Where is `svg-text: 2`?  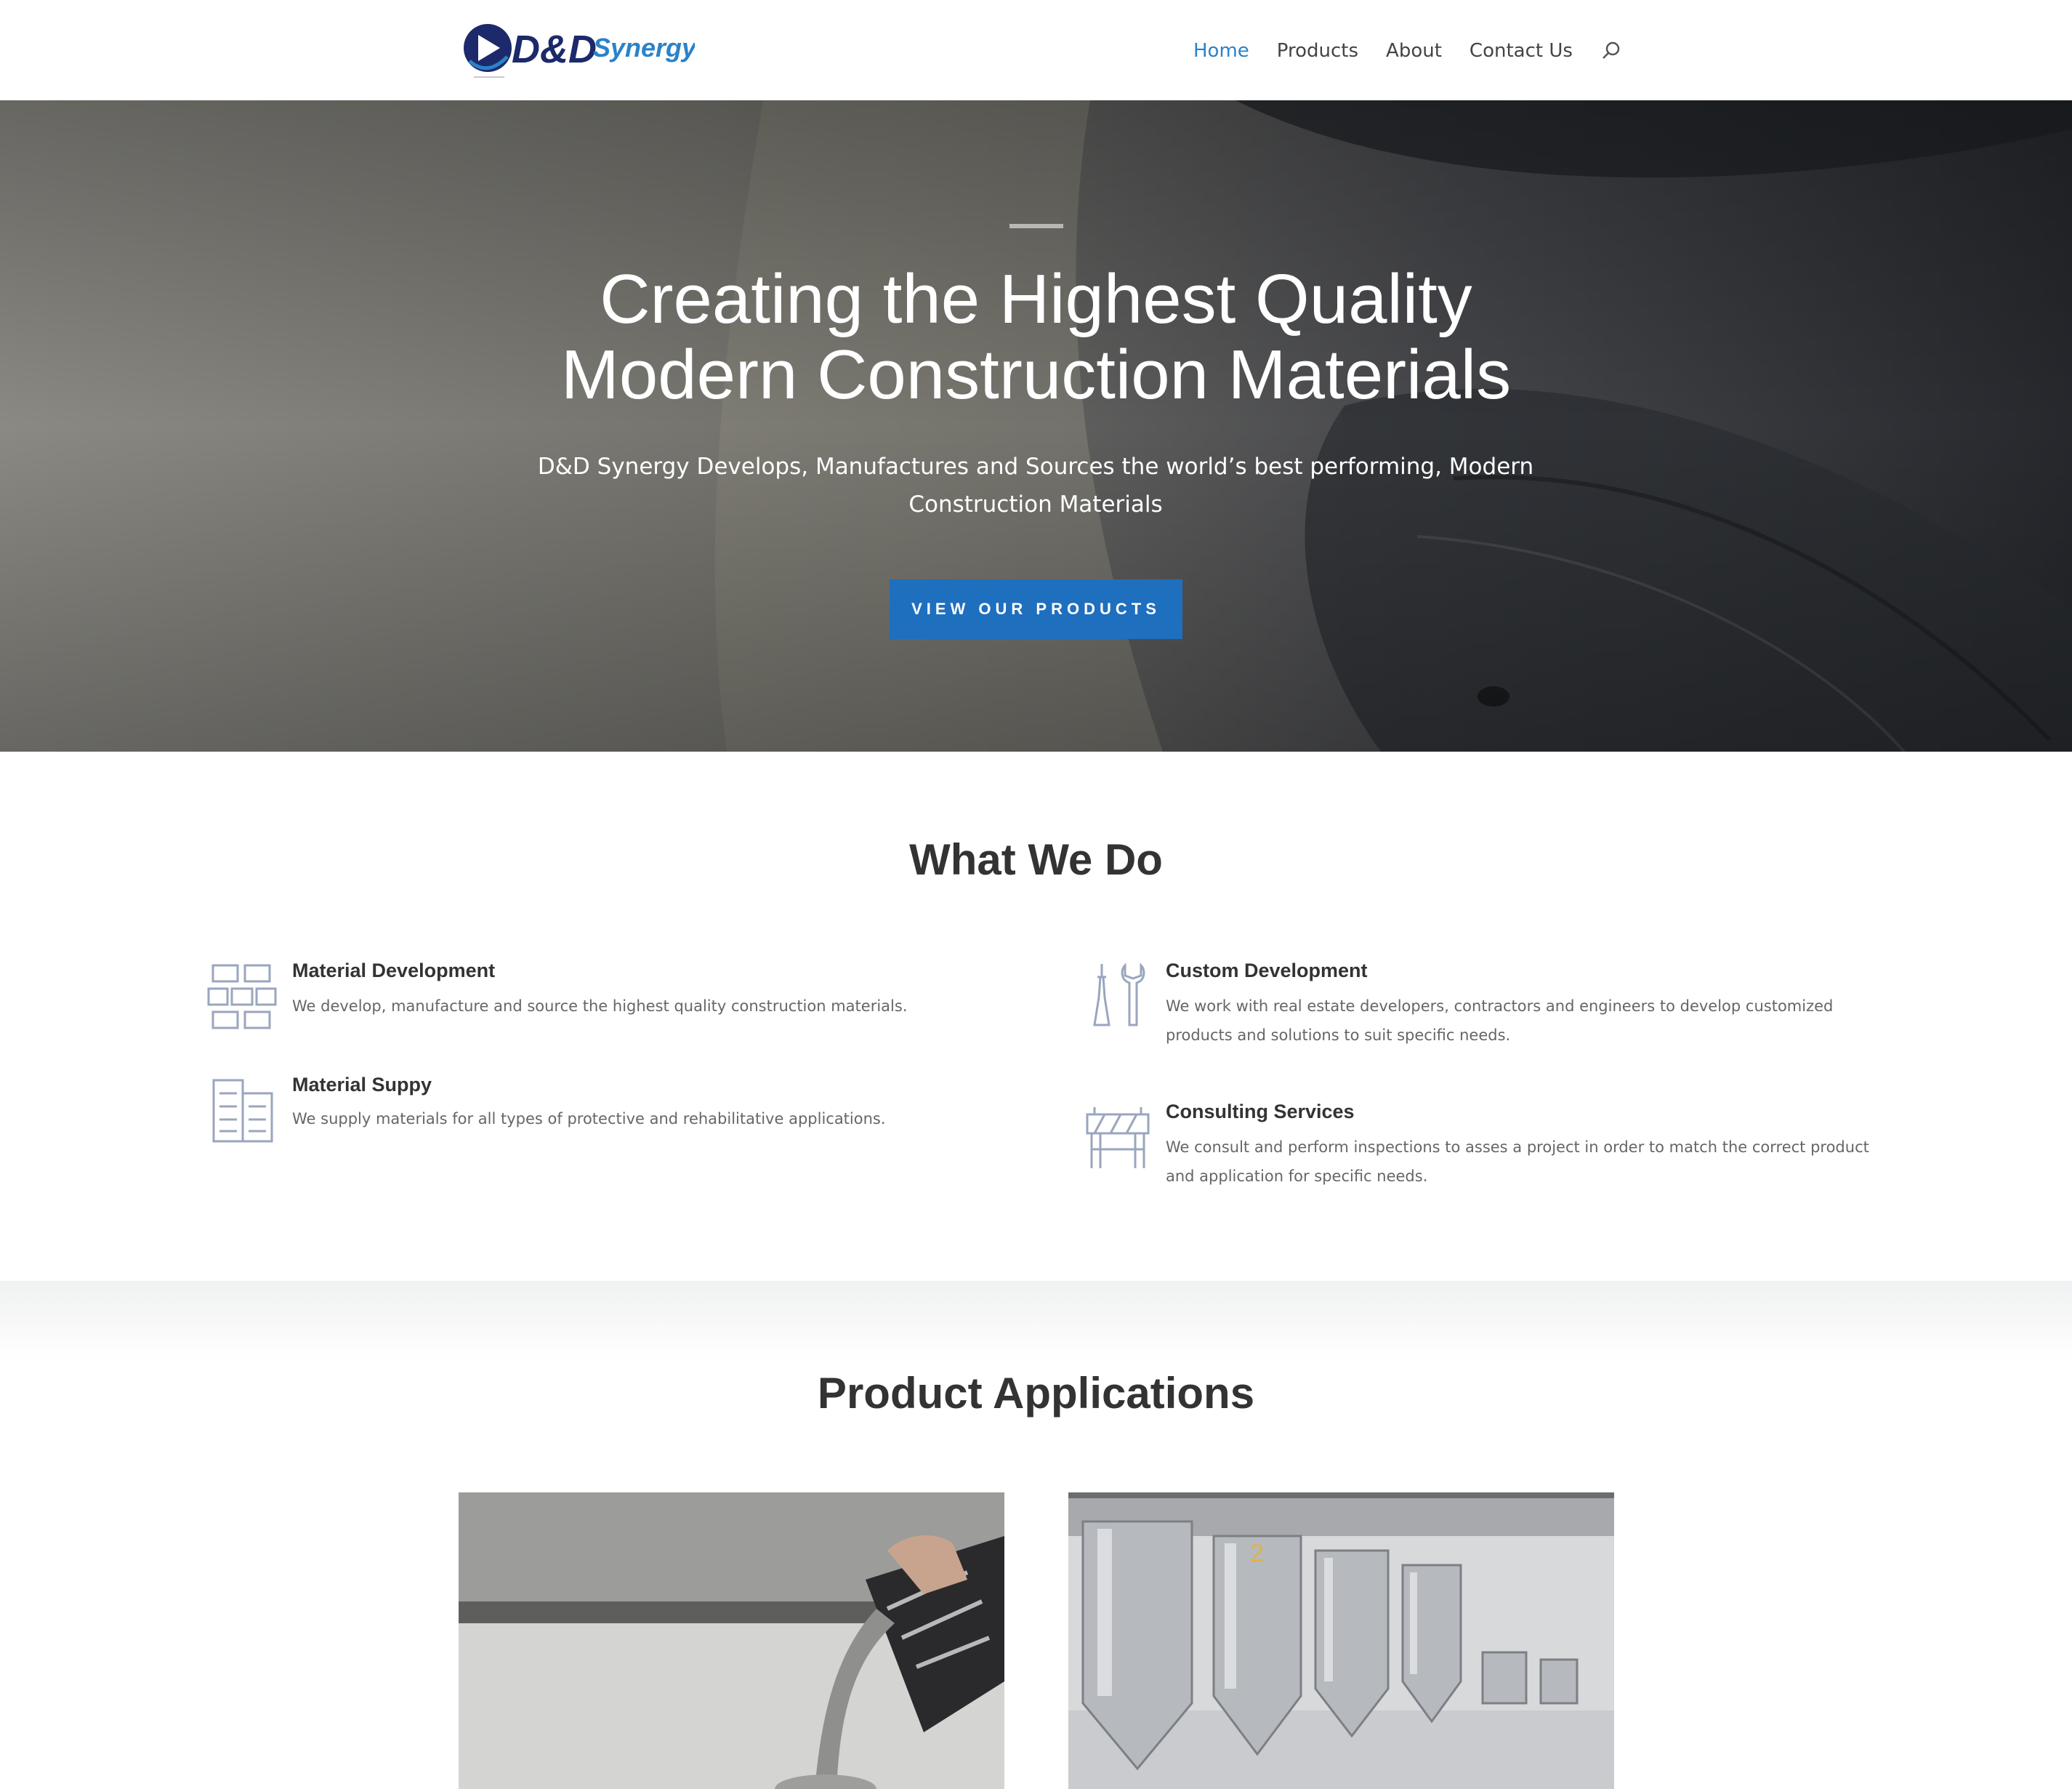 svg-text: 2 is located at coordinates (1257, 1553).